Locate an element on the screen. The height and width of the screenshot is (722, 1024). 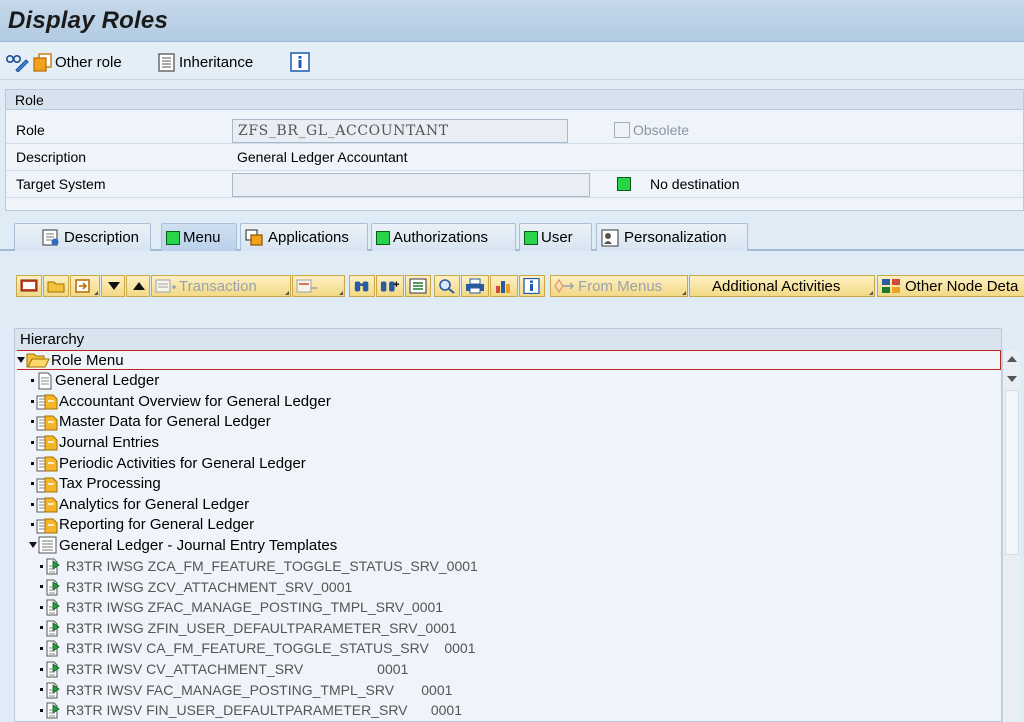
tree-node: Accountant Overview for General Ledger is located at coordinates (180, 401).